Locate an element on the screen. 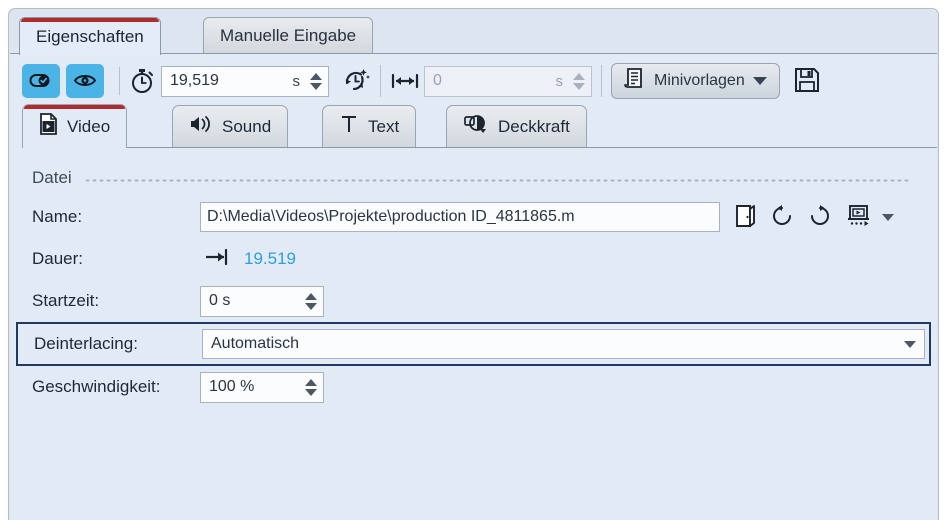  save-button is located at coordinates (807, 81).